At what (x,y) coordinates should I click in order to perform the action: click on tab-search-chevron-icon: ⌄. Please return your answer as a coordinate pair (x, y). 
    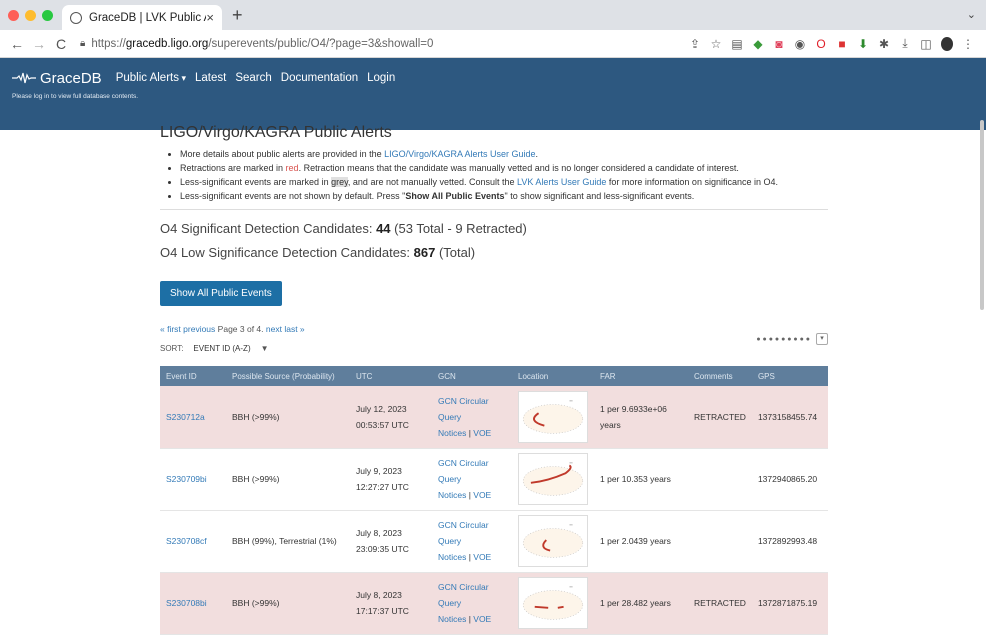
    Looking at the image, I should click on (971, 14).